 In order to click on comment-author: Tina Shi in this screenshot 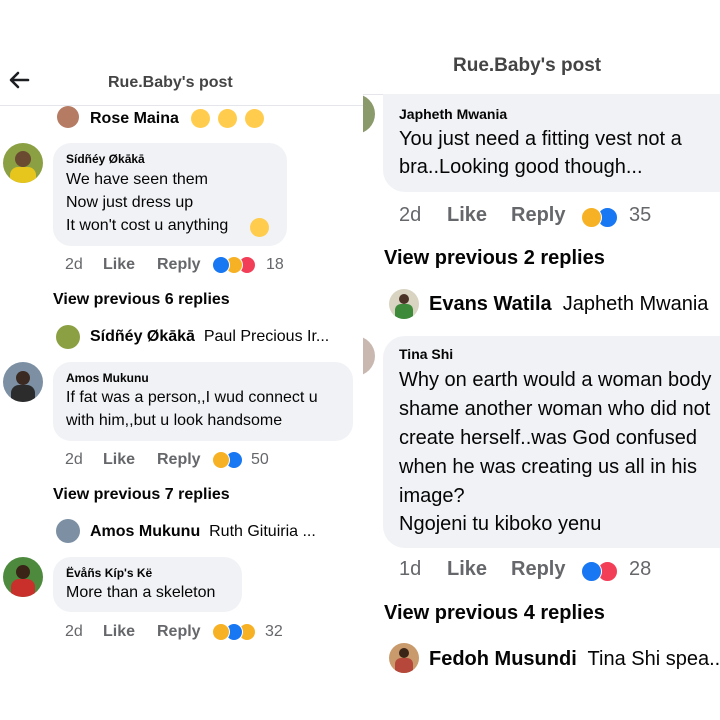, I will do `click(426, 354)`.